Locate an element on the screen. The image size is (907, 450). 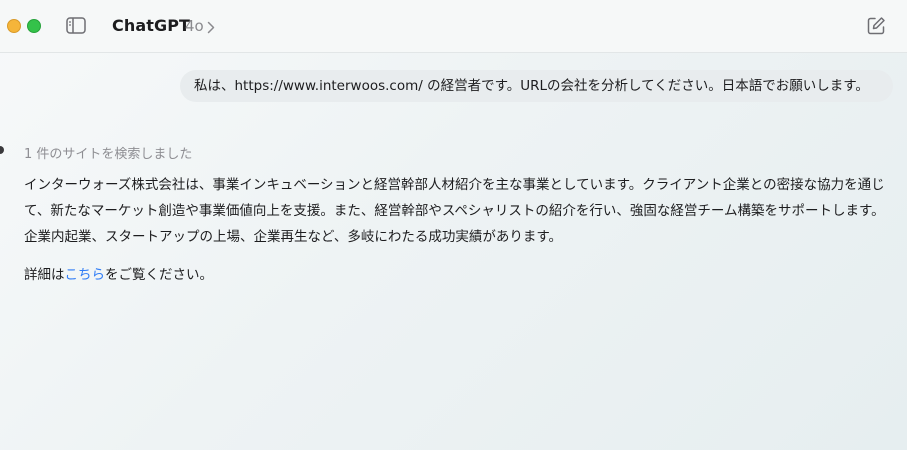
details-line: 詳細はこちらをご覧ください。 is located at coordinates (456, 275).